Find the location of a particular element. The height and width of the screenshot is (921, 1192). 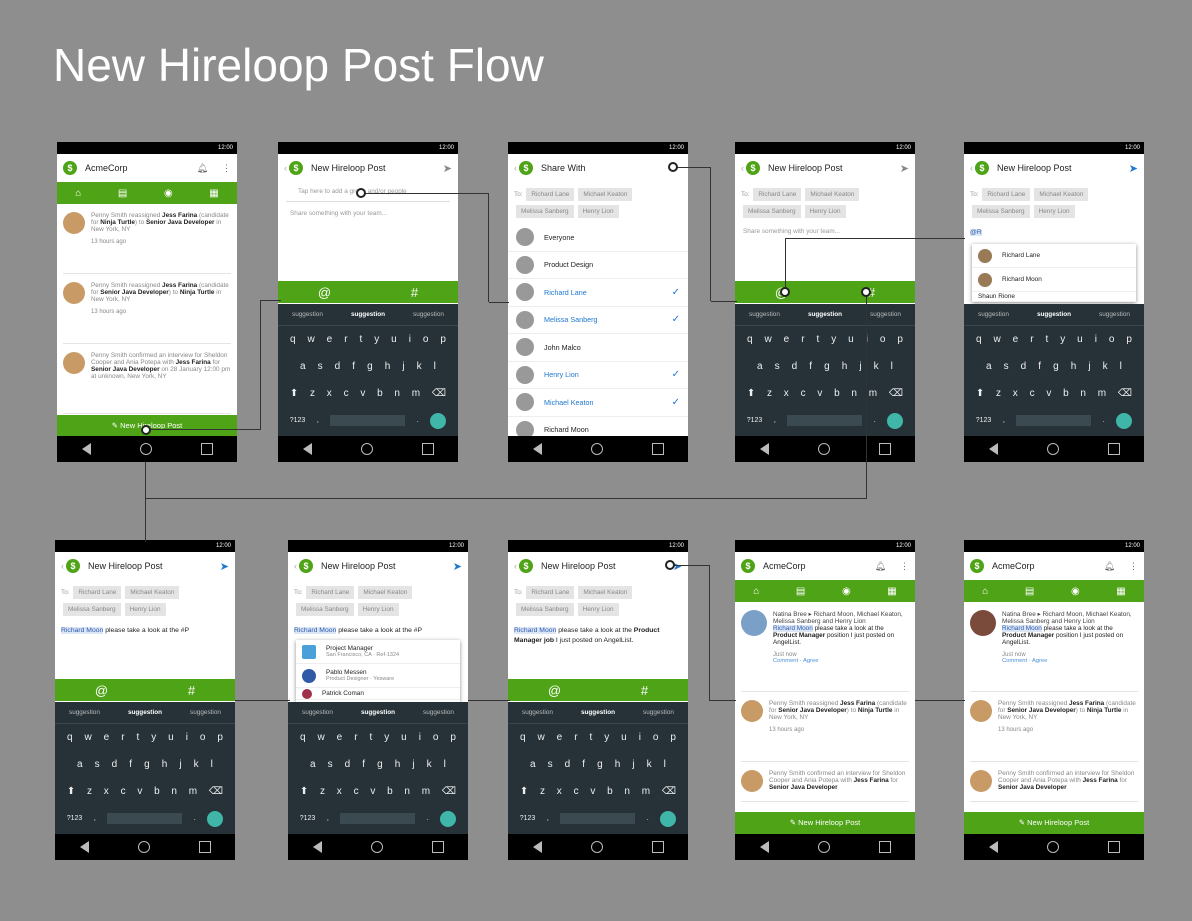

agree-link: Agree is located at coordinates (1039, 661).